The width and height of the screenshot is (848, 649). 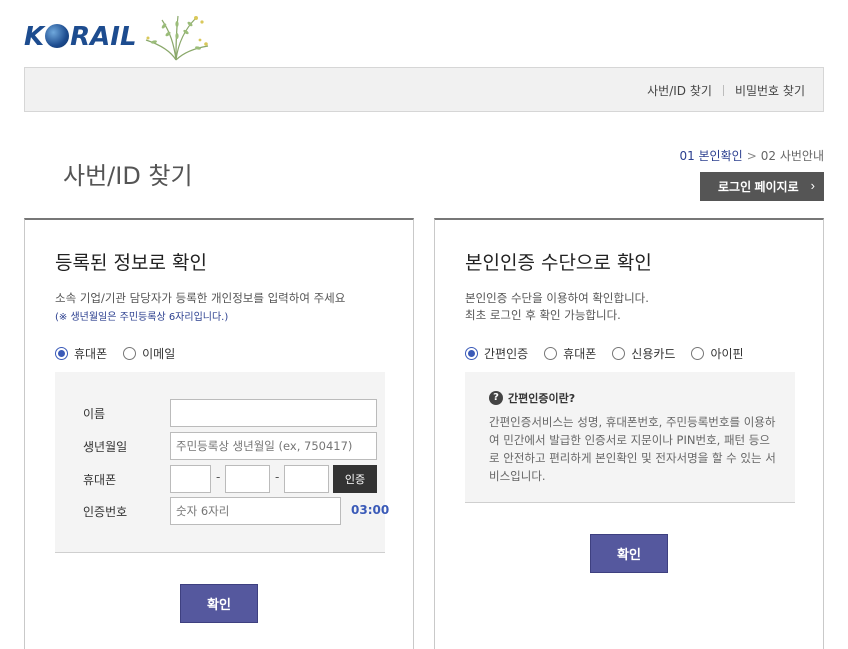 I want to click on korail-logo: K RAIL, so click(x=119, y=38).